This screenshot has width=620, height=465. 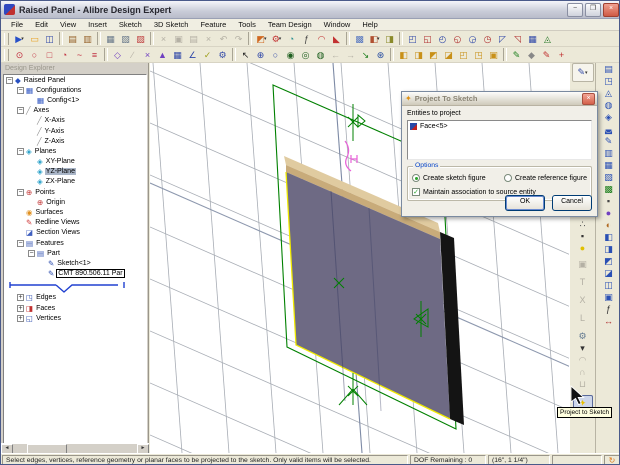 I want to click on tree-item-cmt-890-506-11: ✎ CMT 890.506.11 Par, so click(x=75, y=274).